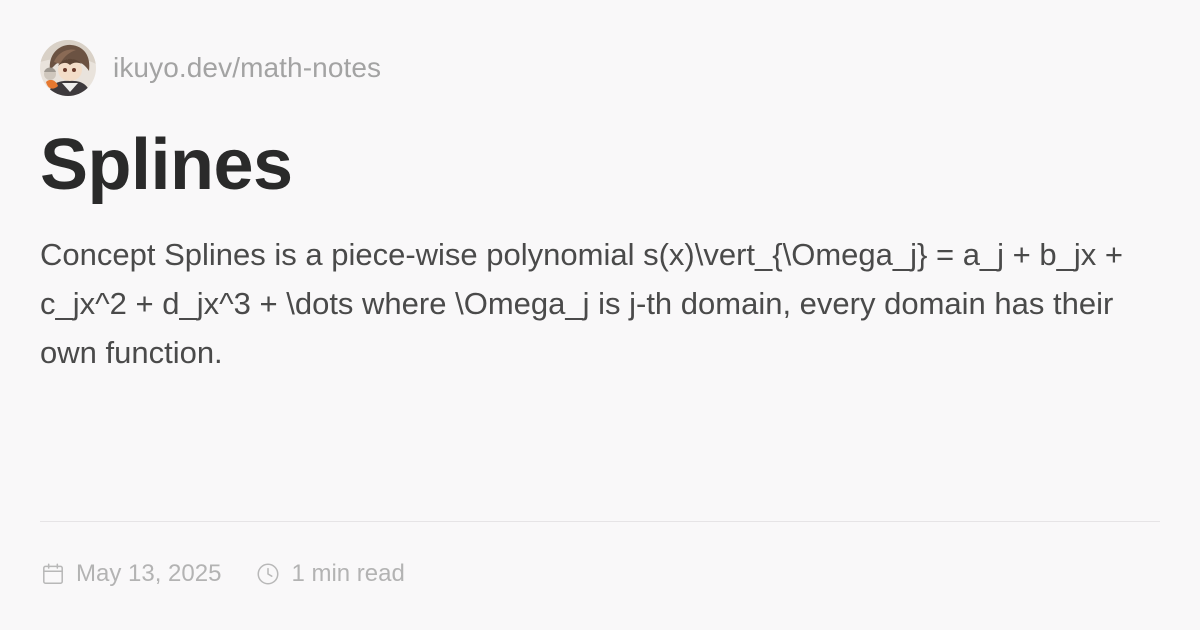 This screenshot has width=1200, height=630. I want to click on clock-icon, so click(268, 574).